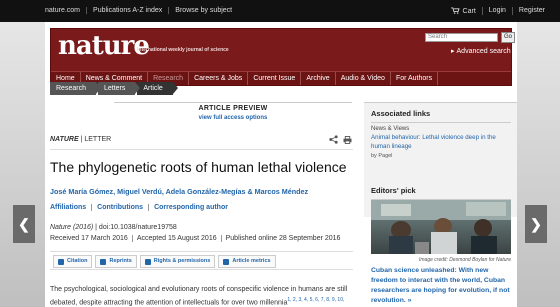  What do you see at coordinates (147, 261) in the screenshot?
I see `rights-icon` at bounding box center [147, 261].